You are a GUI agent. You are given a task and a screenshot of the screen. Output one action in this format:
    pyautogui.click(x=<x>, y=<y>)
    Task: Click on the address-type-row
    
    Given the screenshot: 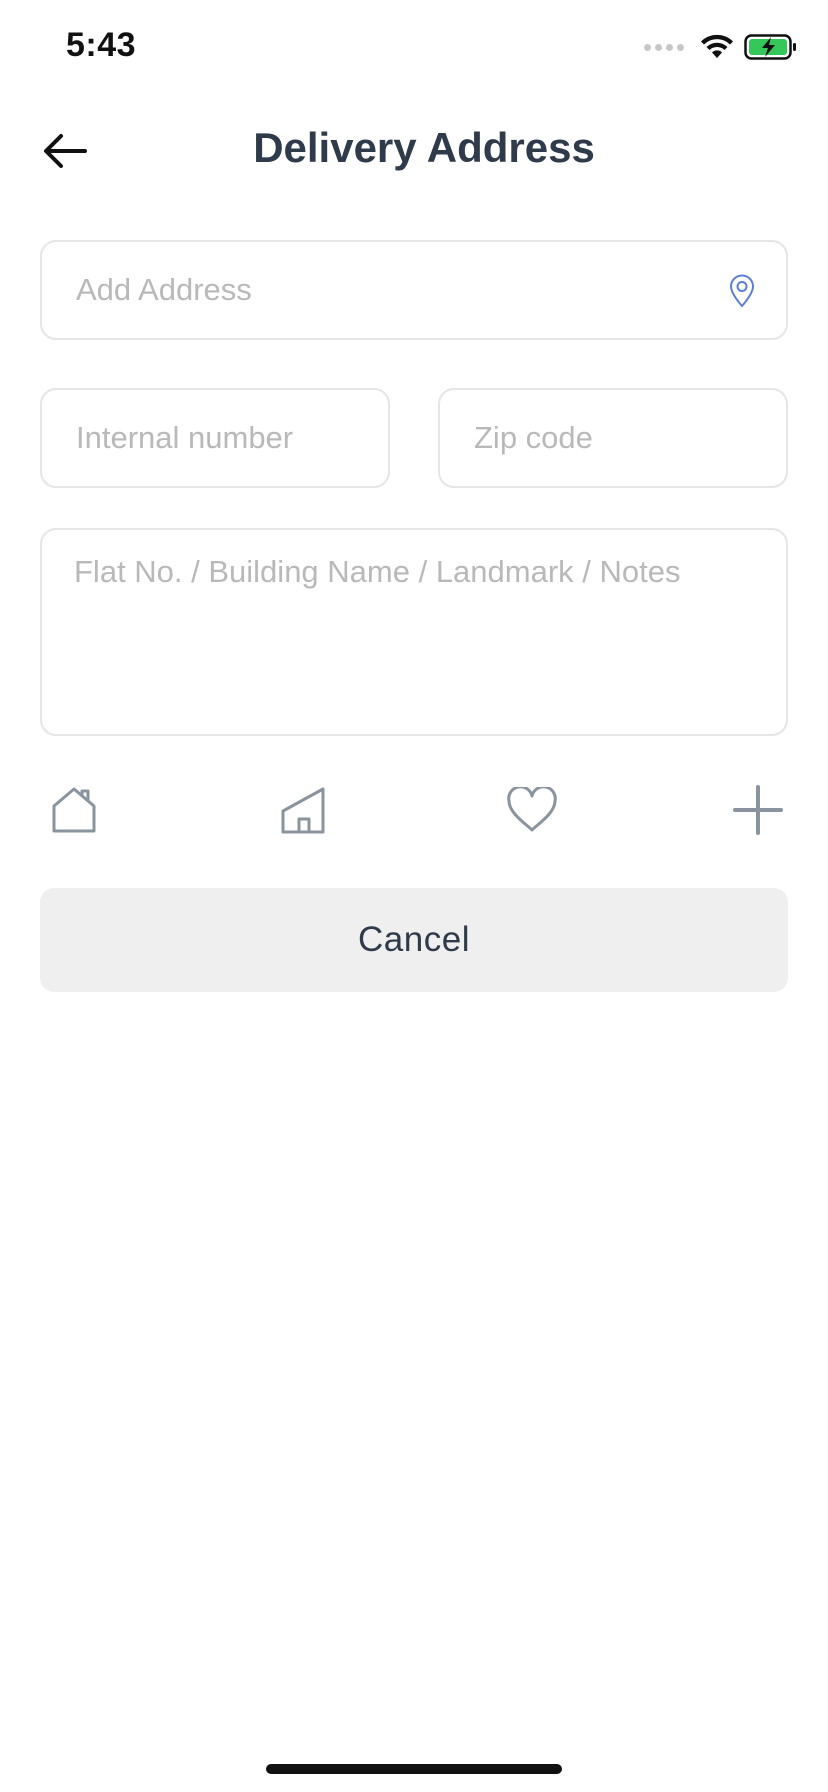 What is the action you would take?
    pyautogui.click(x=414, y=815)
    